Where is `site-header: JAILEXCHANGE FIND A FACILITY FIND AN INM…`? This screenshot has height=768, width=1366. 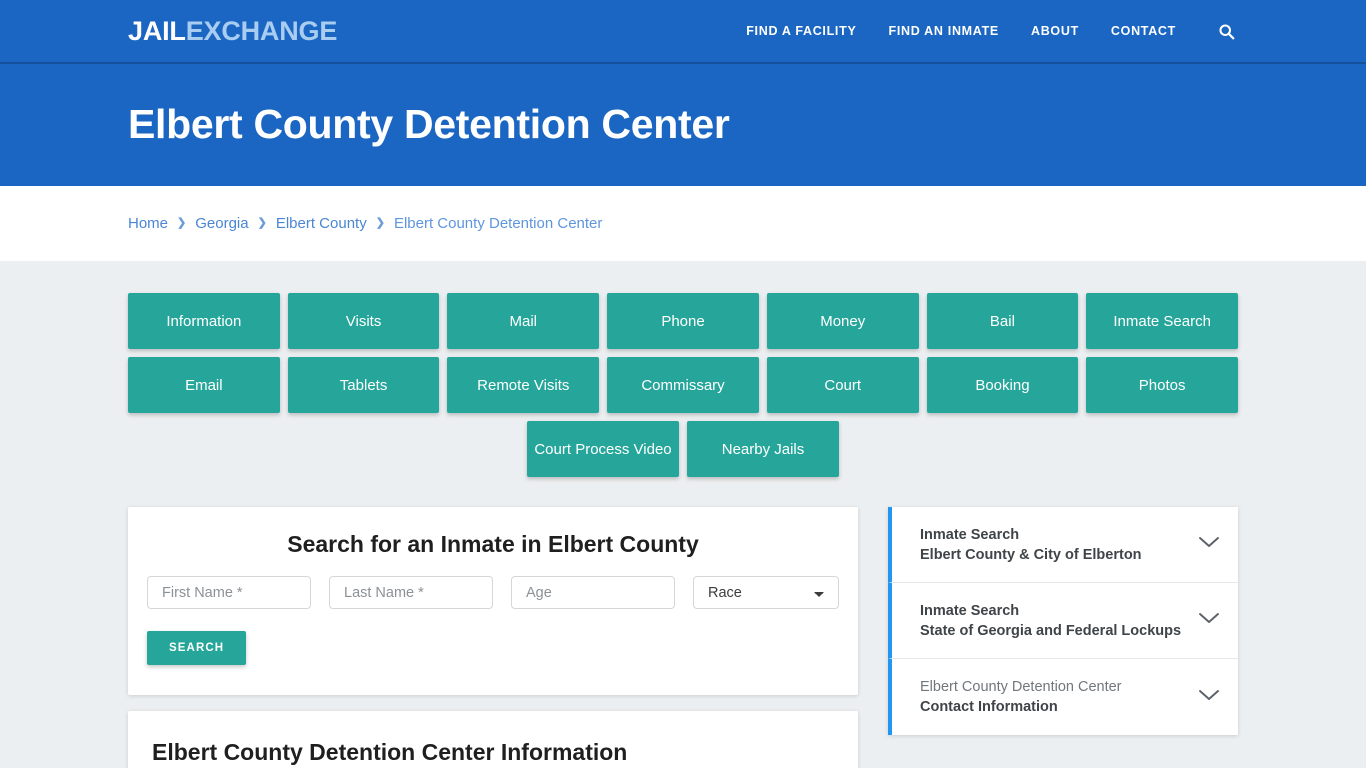 site-header: JAILEXCHANGE FIND A FACILITY FIND AN INM… is located at coordinates (683, 32).